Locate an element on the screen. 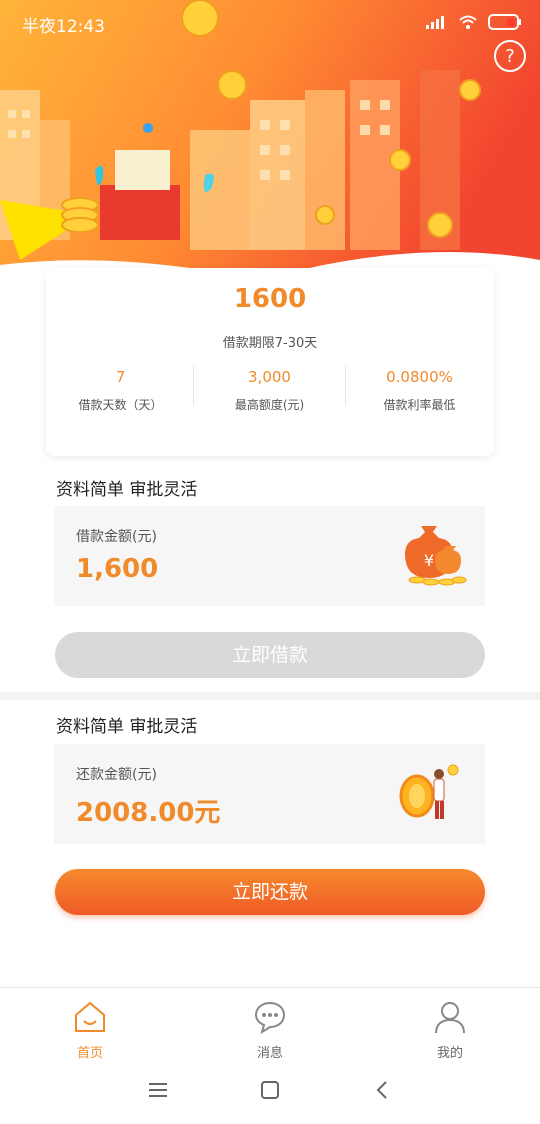 This screenshot has height=1124, width=540. stat-value: 0.0800% is located at coordinates (419, 377).